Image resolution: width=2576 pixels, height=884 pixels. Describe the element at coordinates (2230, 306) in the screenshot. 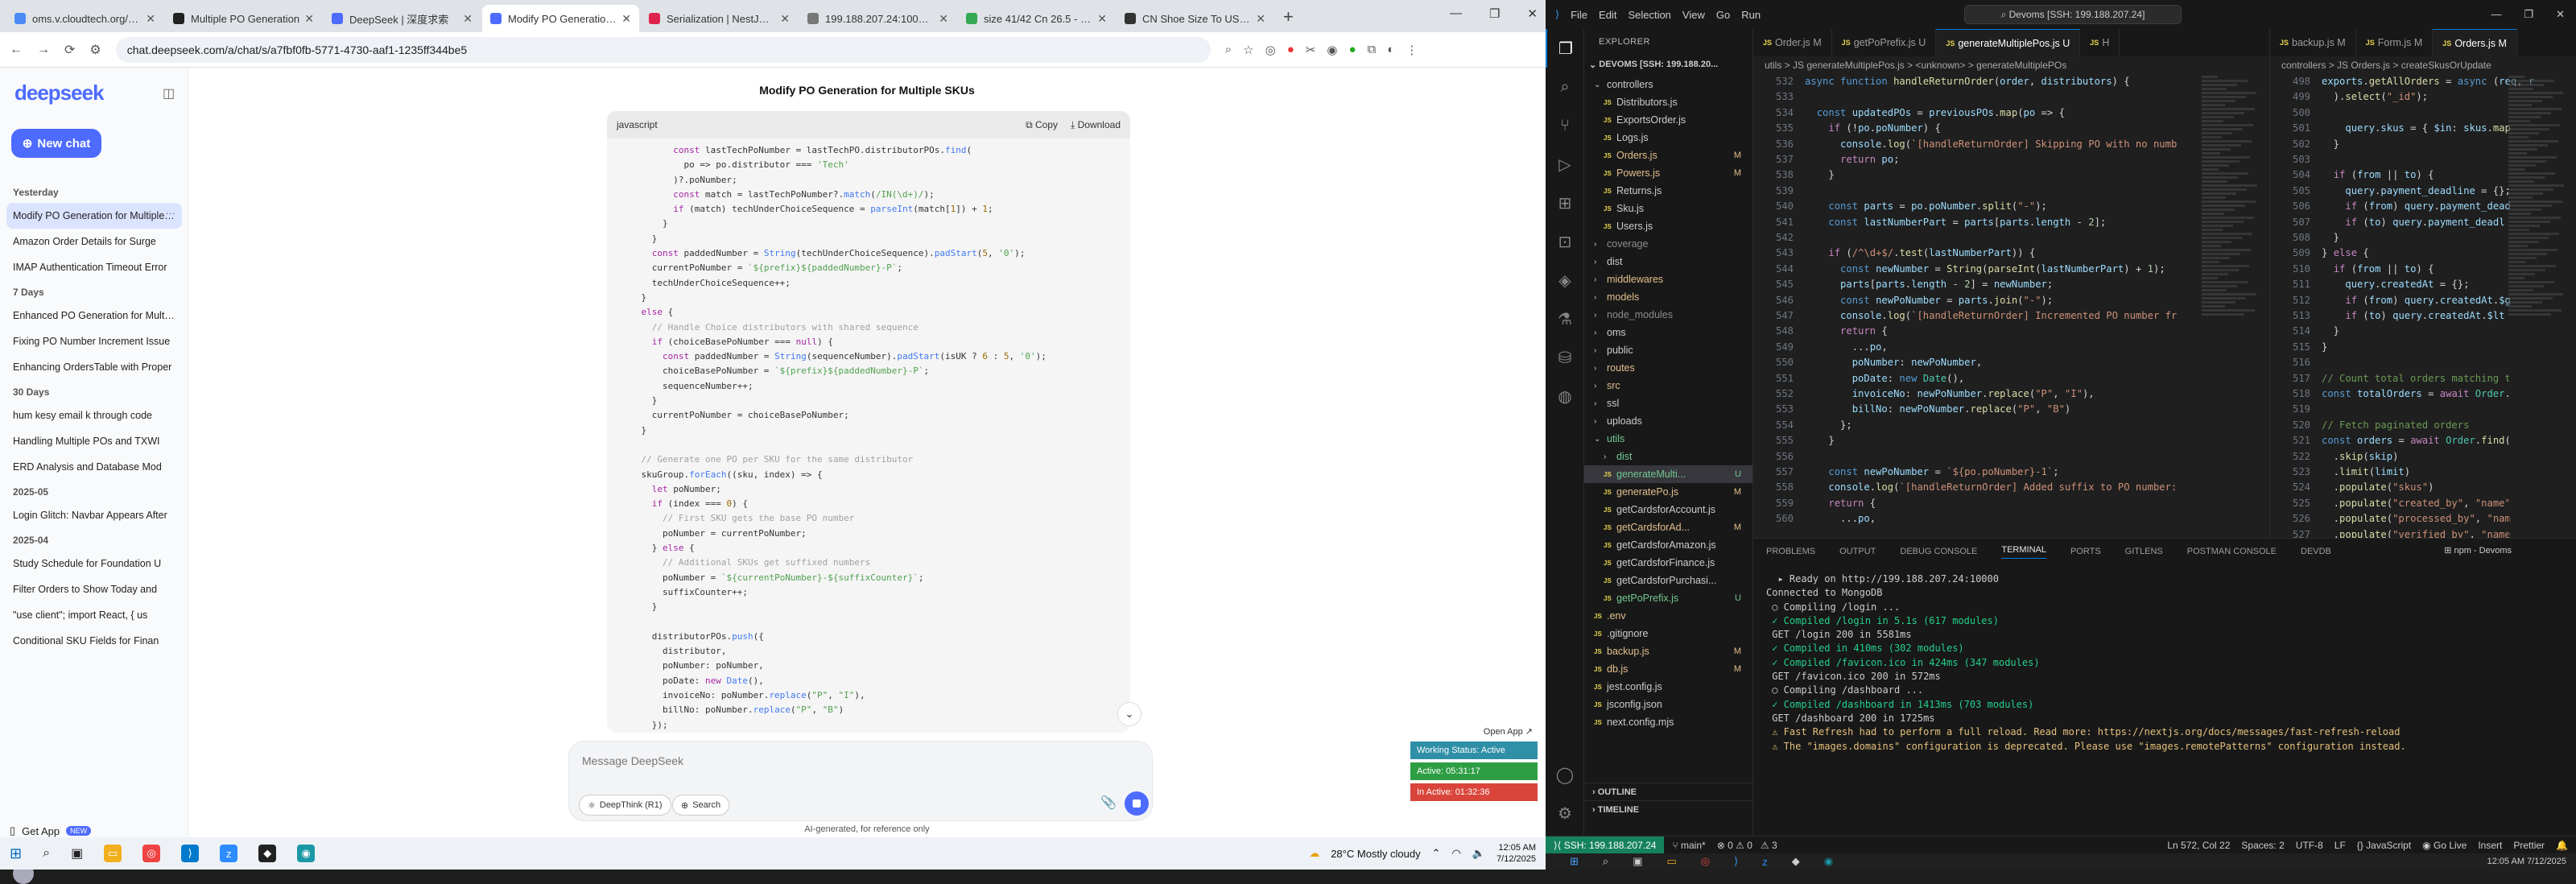

I see `minimap` at that location.